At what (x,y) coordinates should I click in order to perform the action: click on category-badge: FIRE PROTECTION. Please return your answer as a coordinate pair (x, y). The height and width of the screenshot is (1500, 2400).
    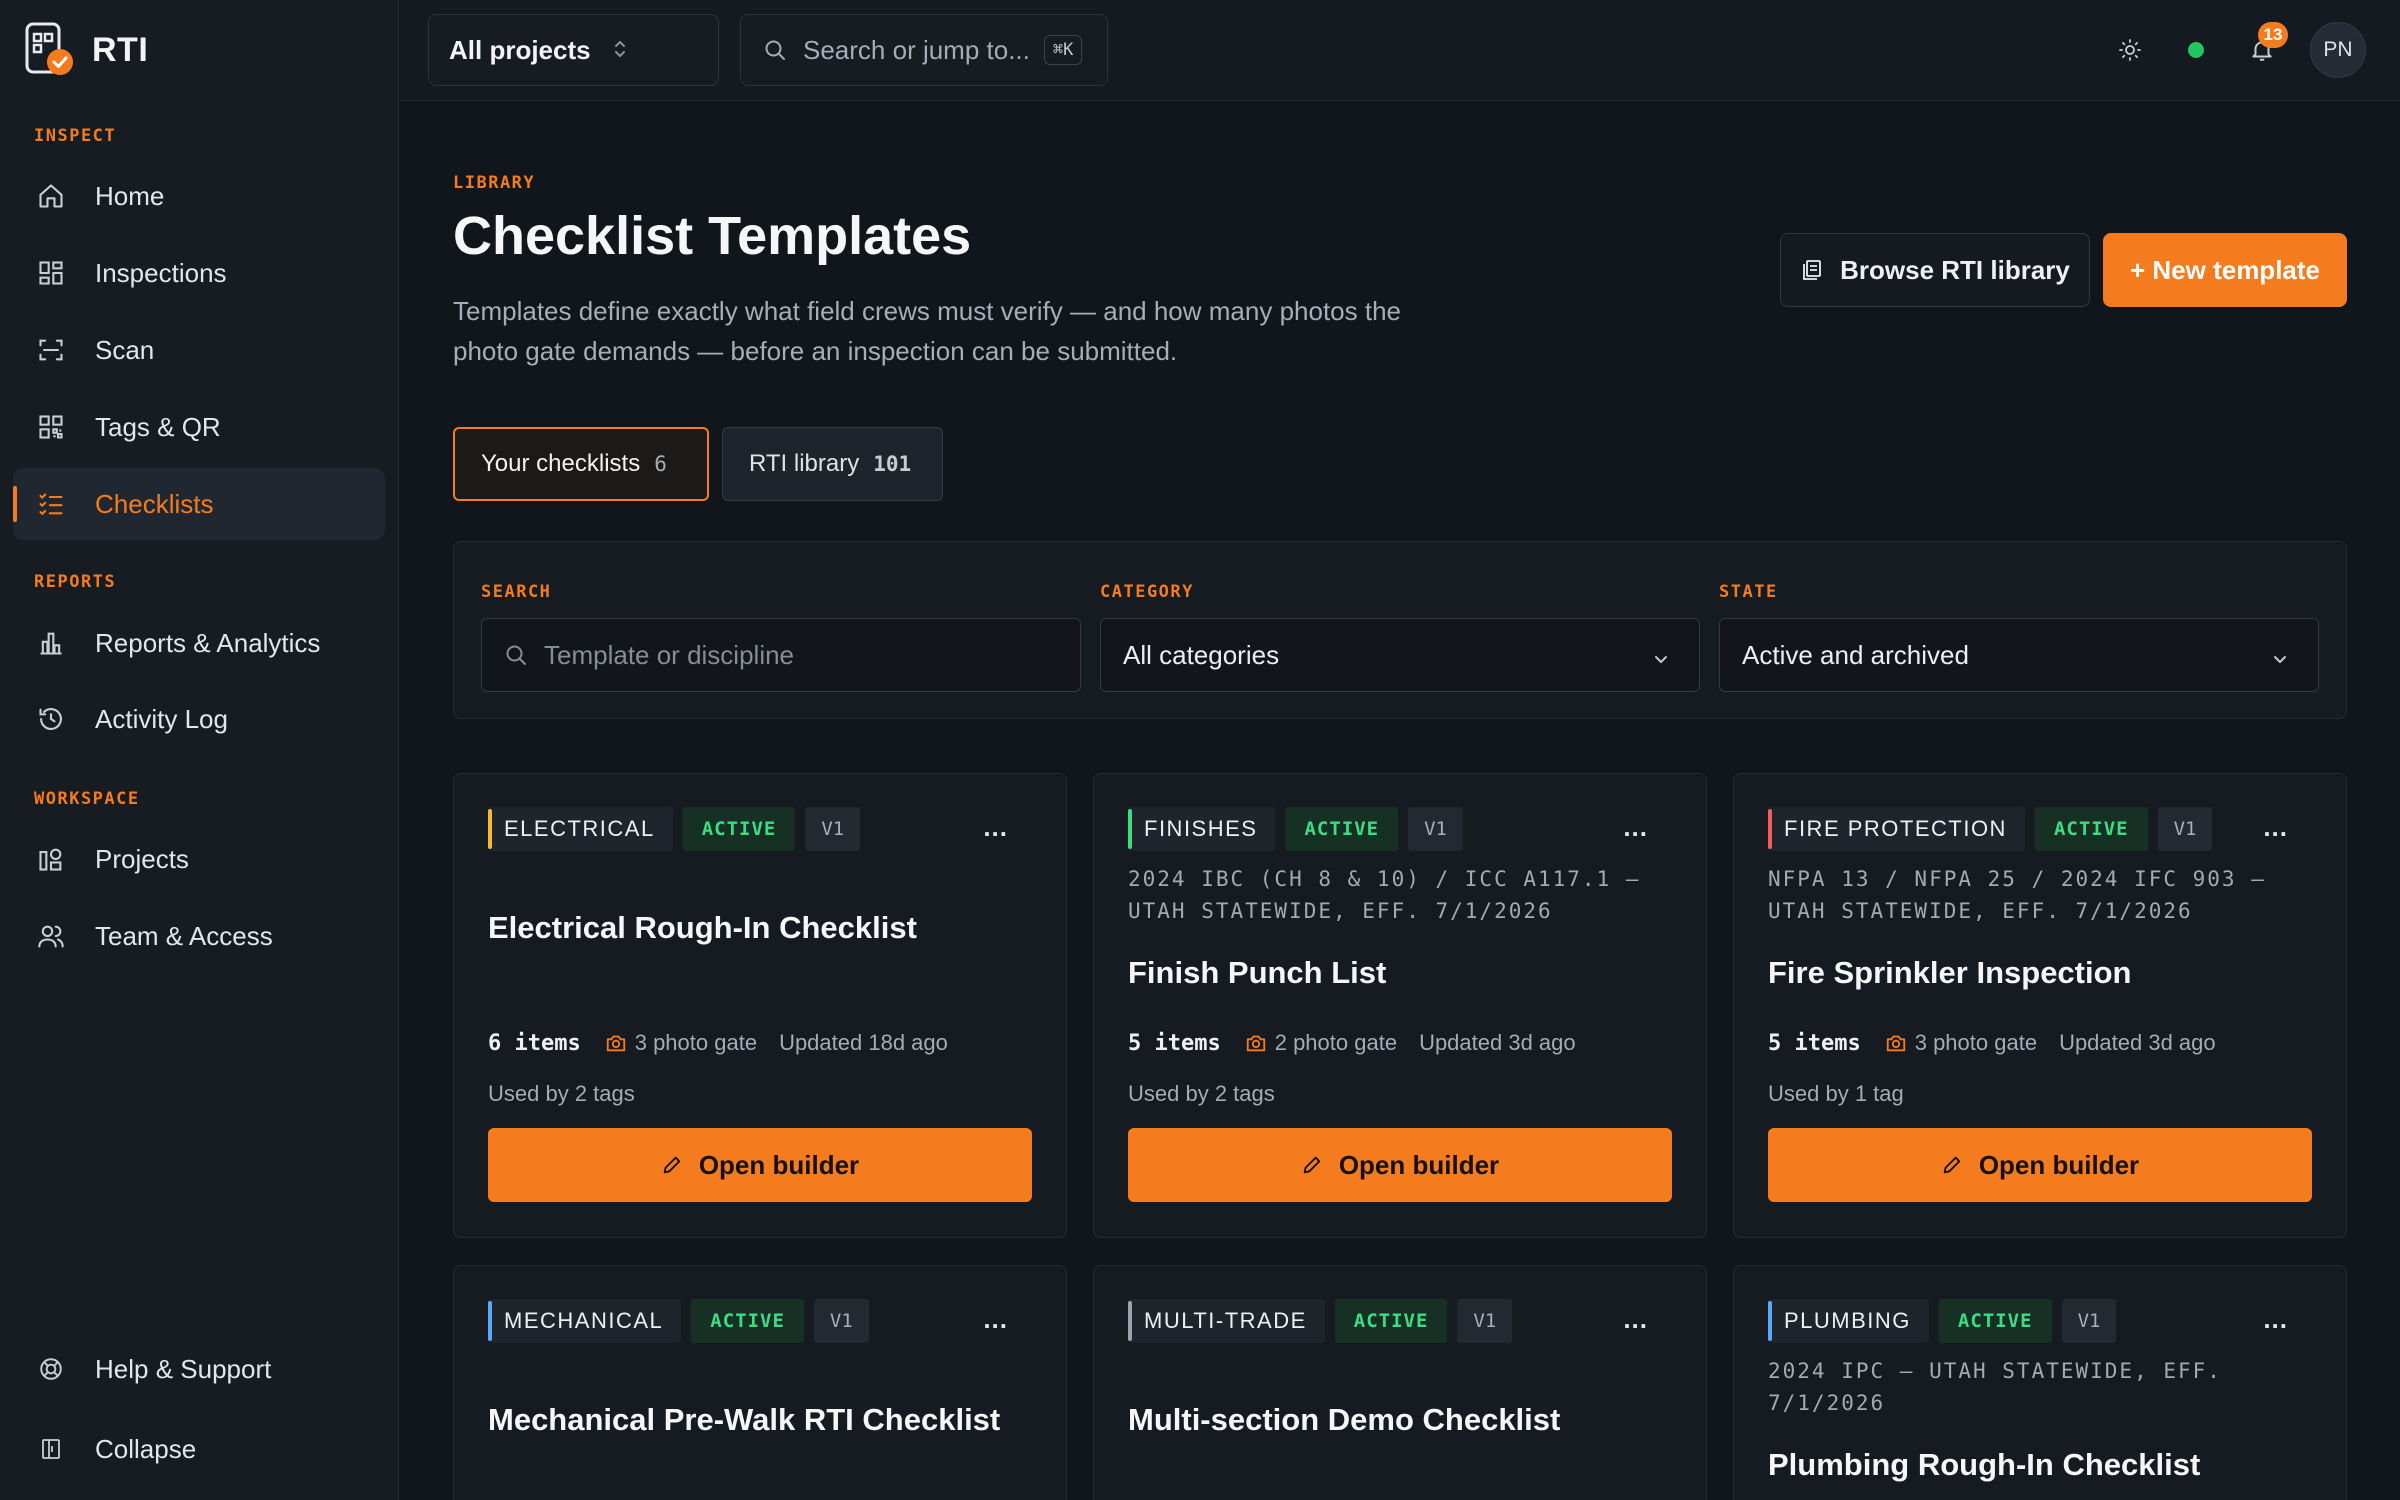
    Looking at the image, I should click on (1896, 829).